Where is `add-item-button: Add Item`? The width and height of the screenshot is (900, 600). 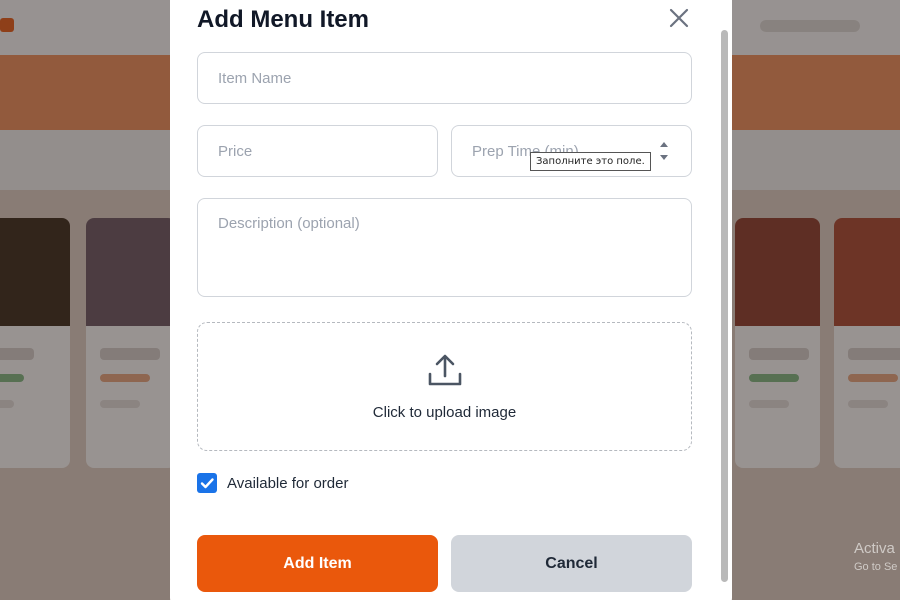
add-item-button: Add Item is located at coordinates (317, 563).